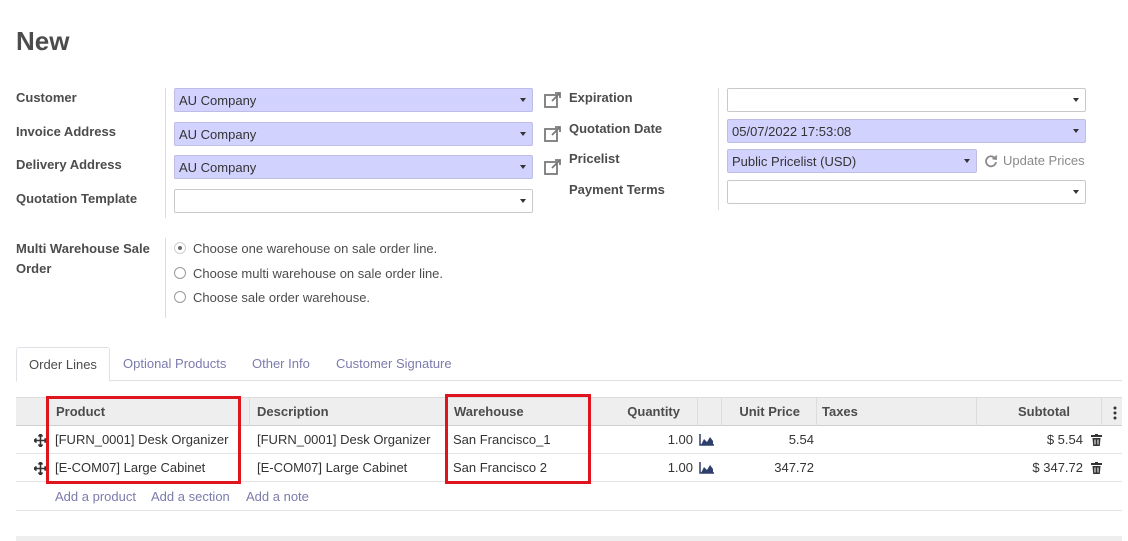 This screenshot has width=1128, height=541. I want to click on radio-option-order-warehouse: Choose sale order warehouse., so click(272, 297).